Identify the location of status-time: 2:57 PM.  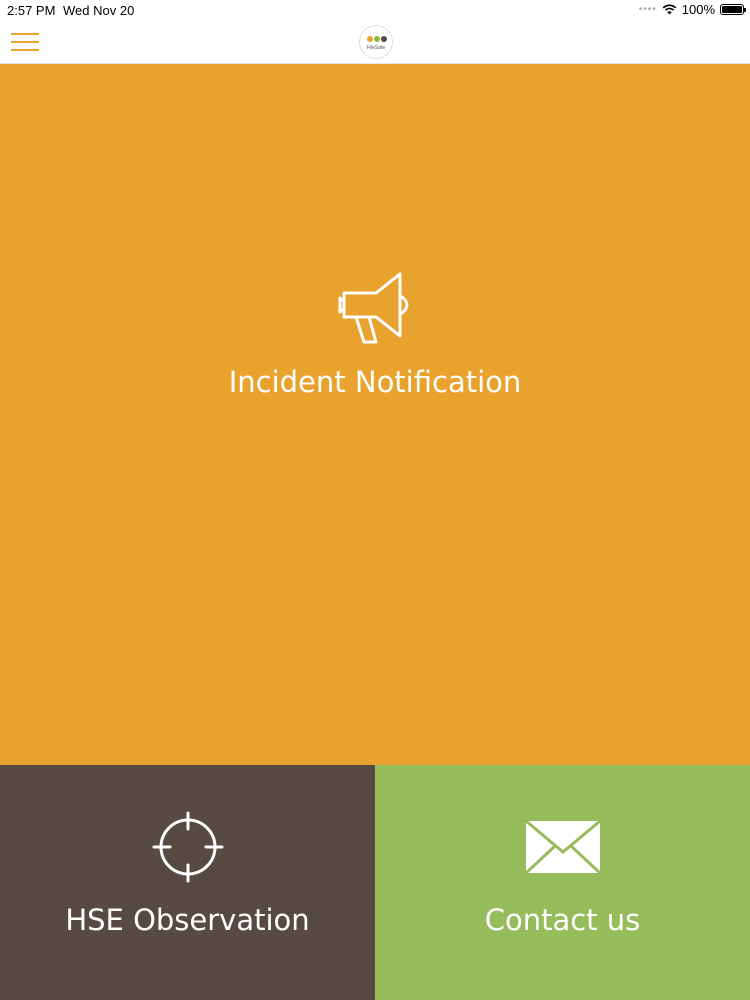
(31, 10).